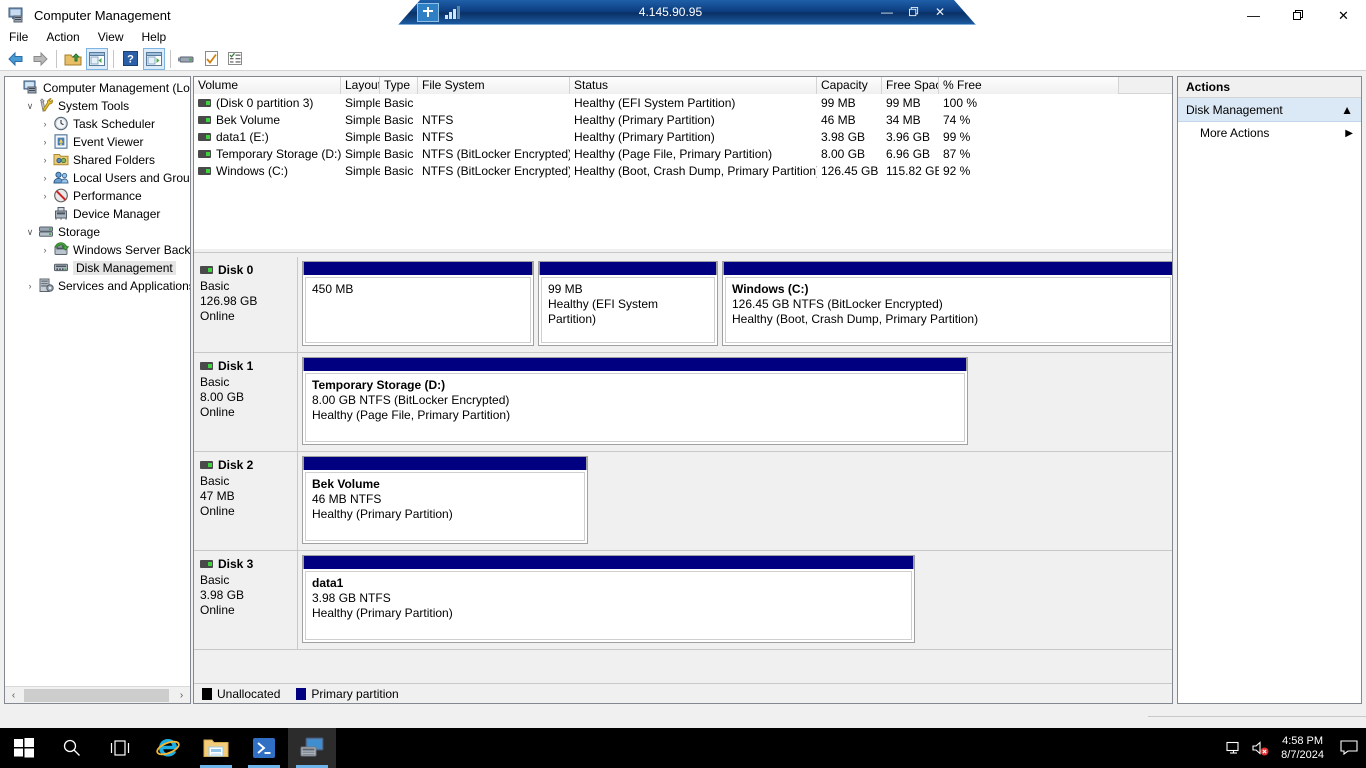 The width and height of the screenshot is (1366, 768). Describe the element at coordinates (1234, 748) in the screenshot. I see `network-icon` at that location.